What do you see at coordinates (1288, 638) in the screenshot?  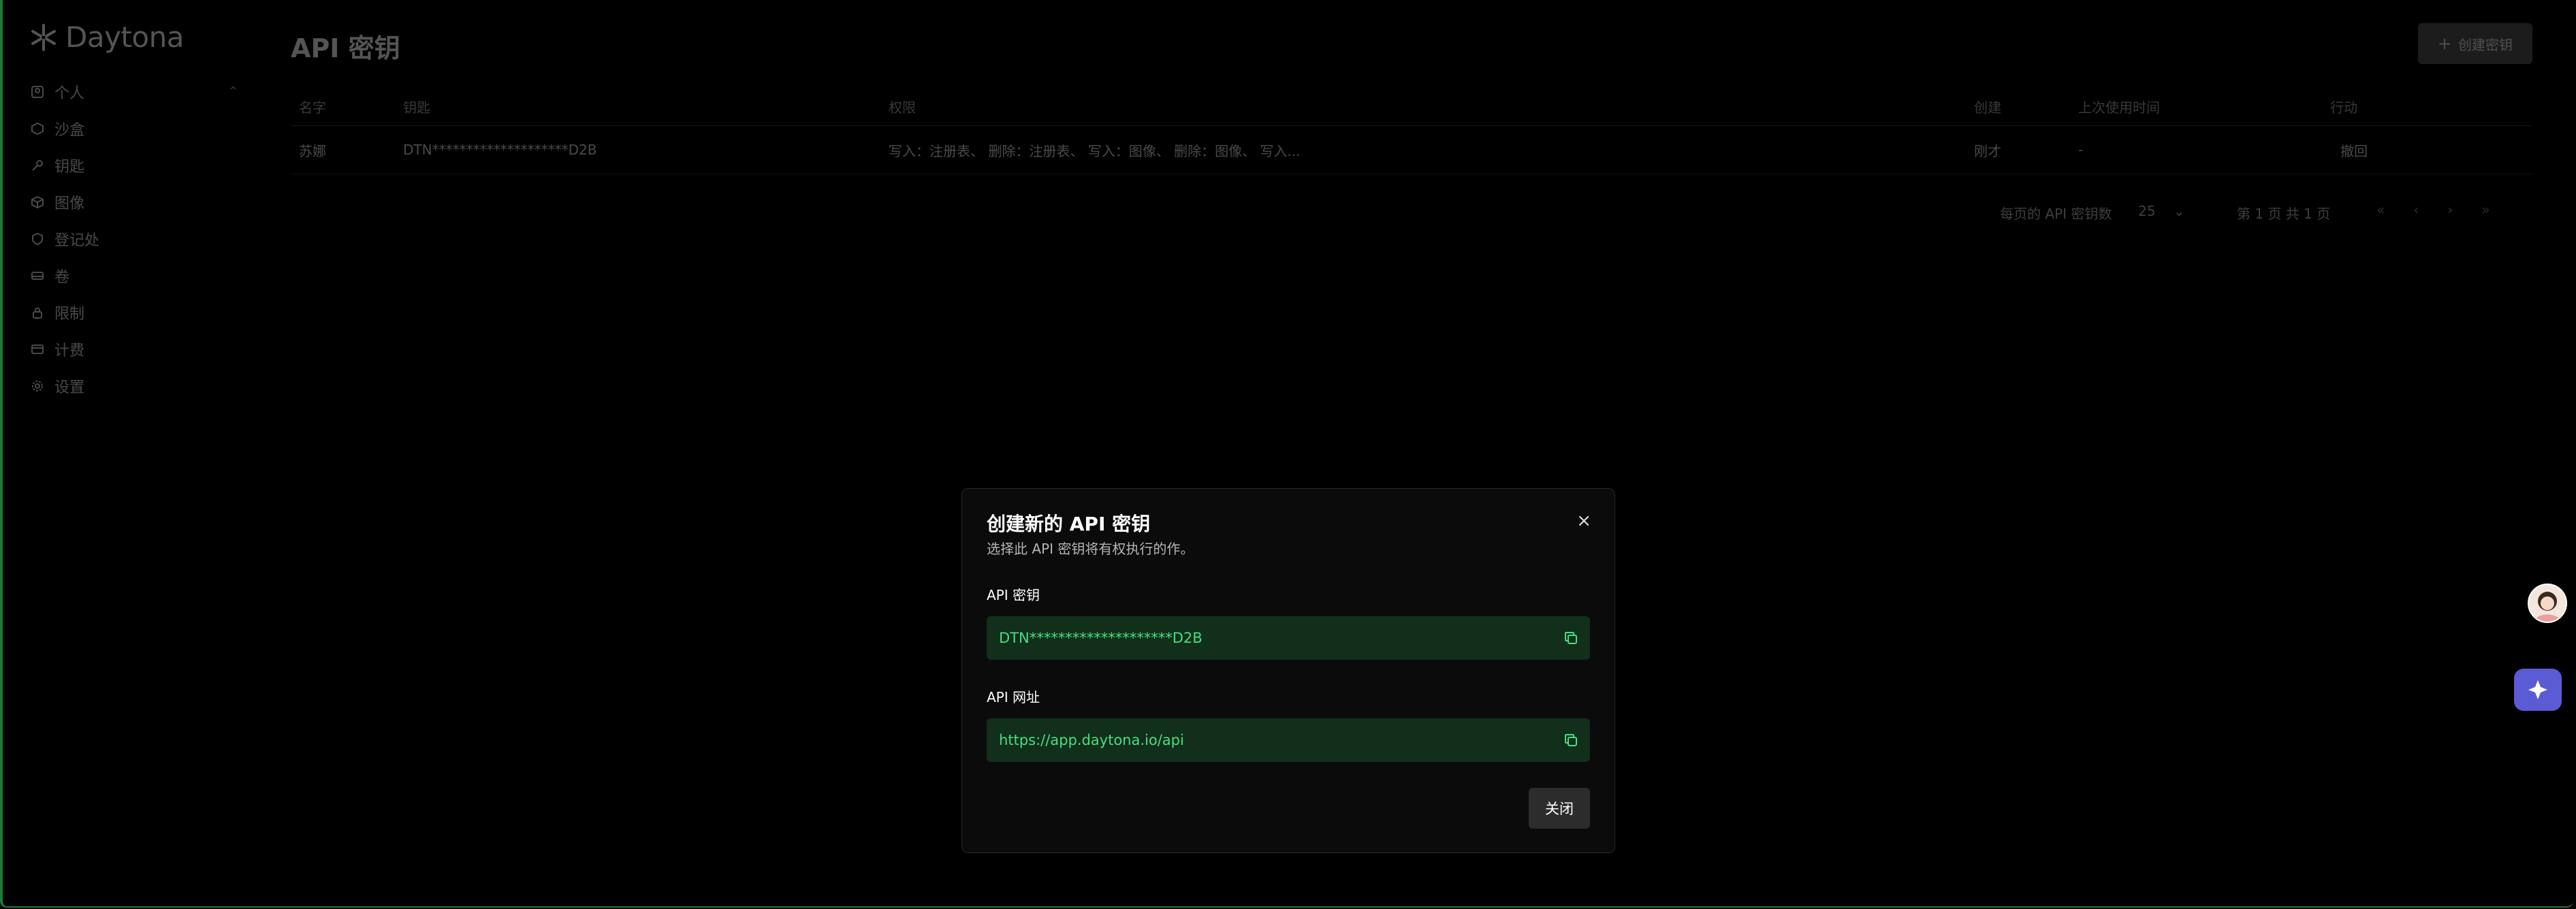 I see `api-key-field: DTN********************D2B` at bounding box center [1288, 638].